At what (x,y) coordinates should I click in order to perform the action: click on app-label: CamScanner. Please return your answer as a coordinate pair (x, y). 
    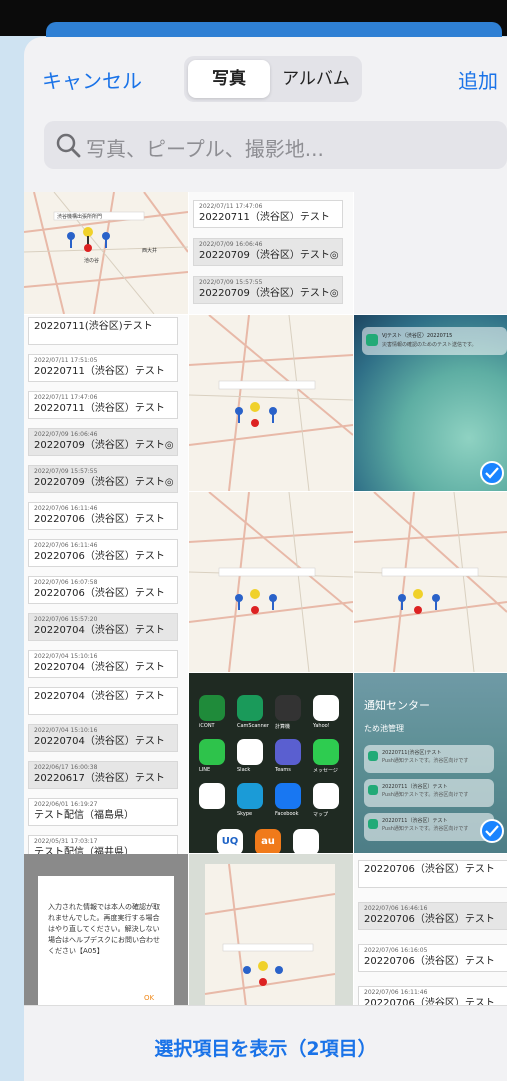
    Looking at the image, I should click on (253, 726).